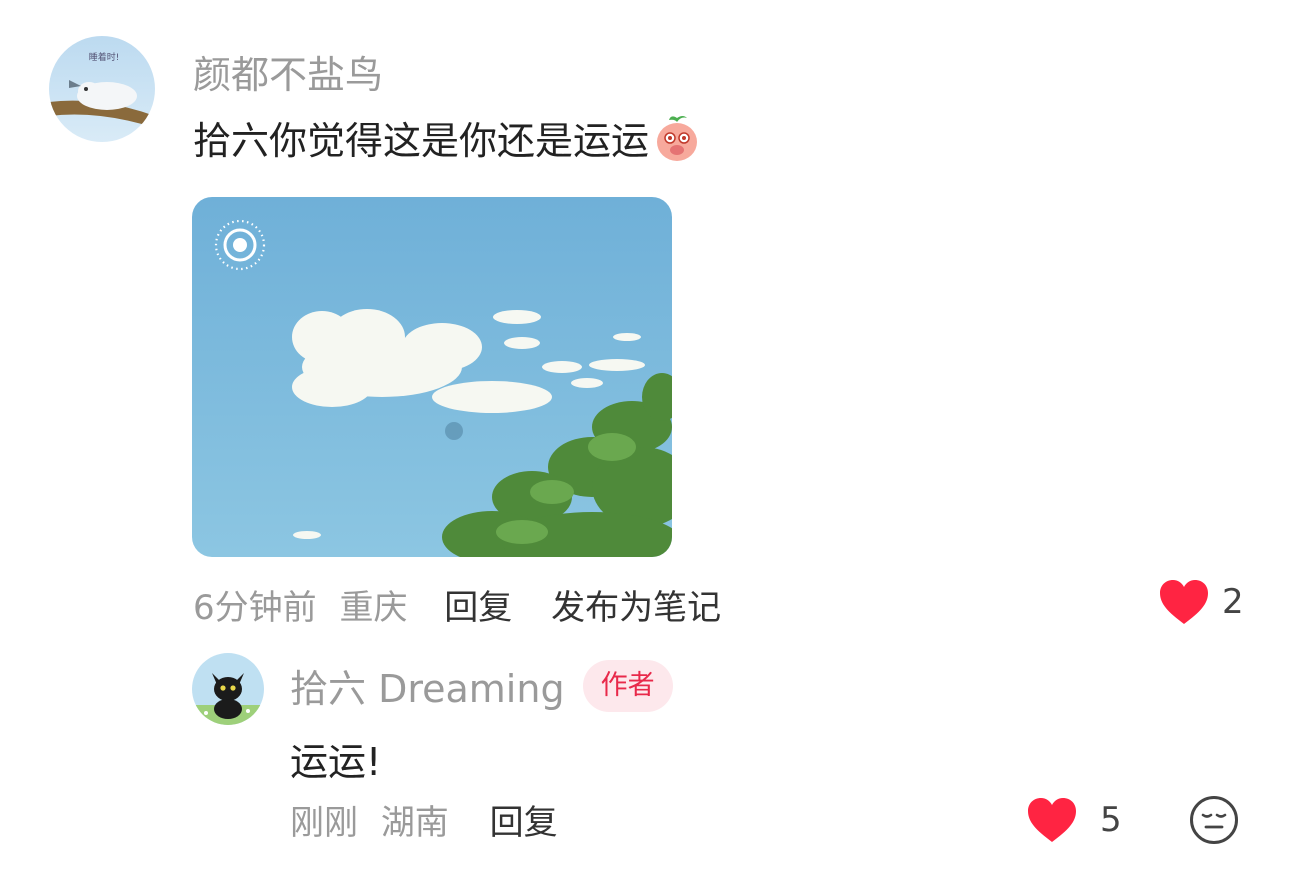  I want to click on reply-like-button: 5, so click(1074, 820).